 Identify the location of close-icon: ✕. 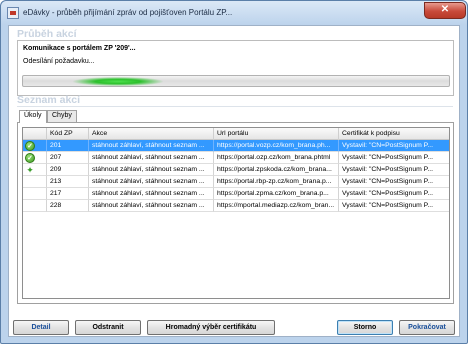
(445, 9).